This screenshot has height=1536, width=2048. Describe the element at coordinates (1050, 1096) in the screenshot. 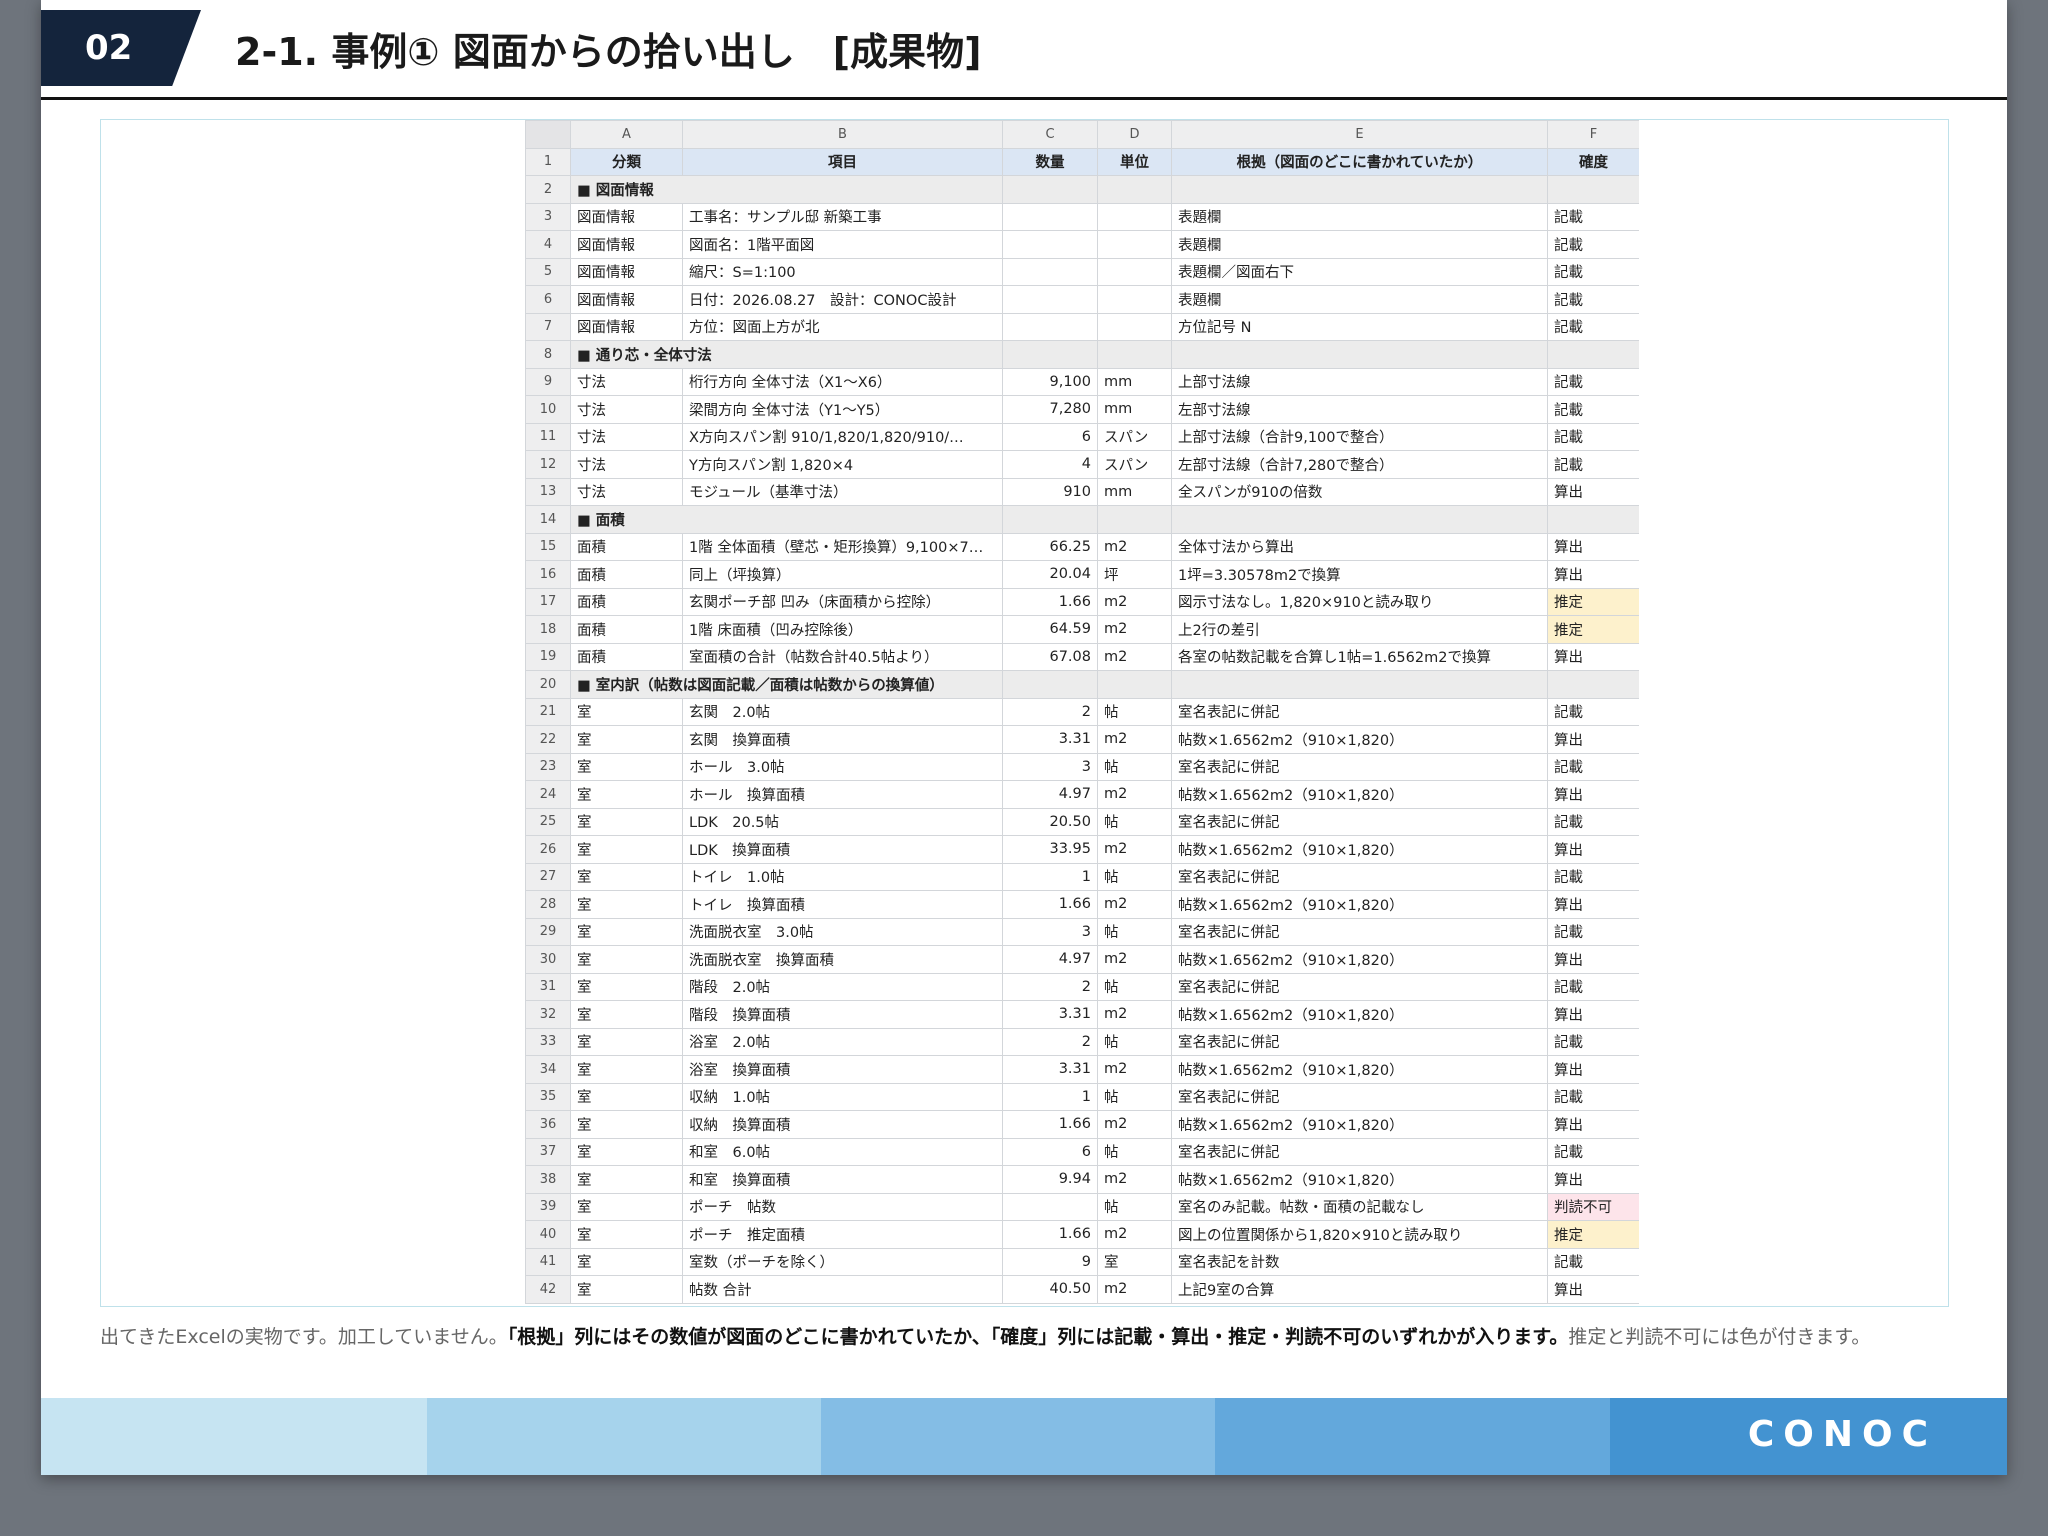

I see `quantity-cell: 1` at that location.